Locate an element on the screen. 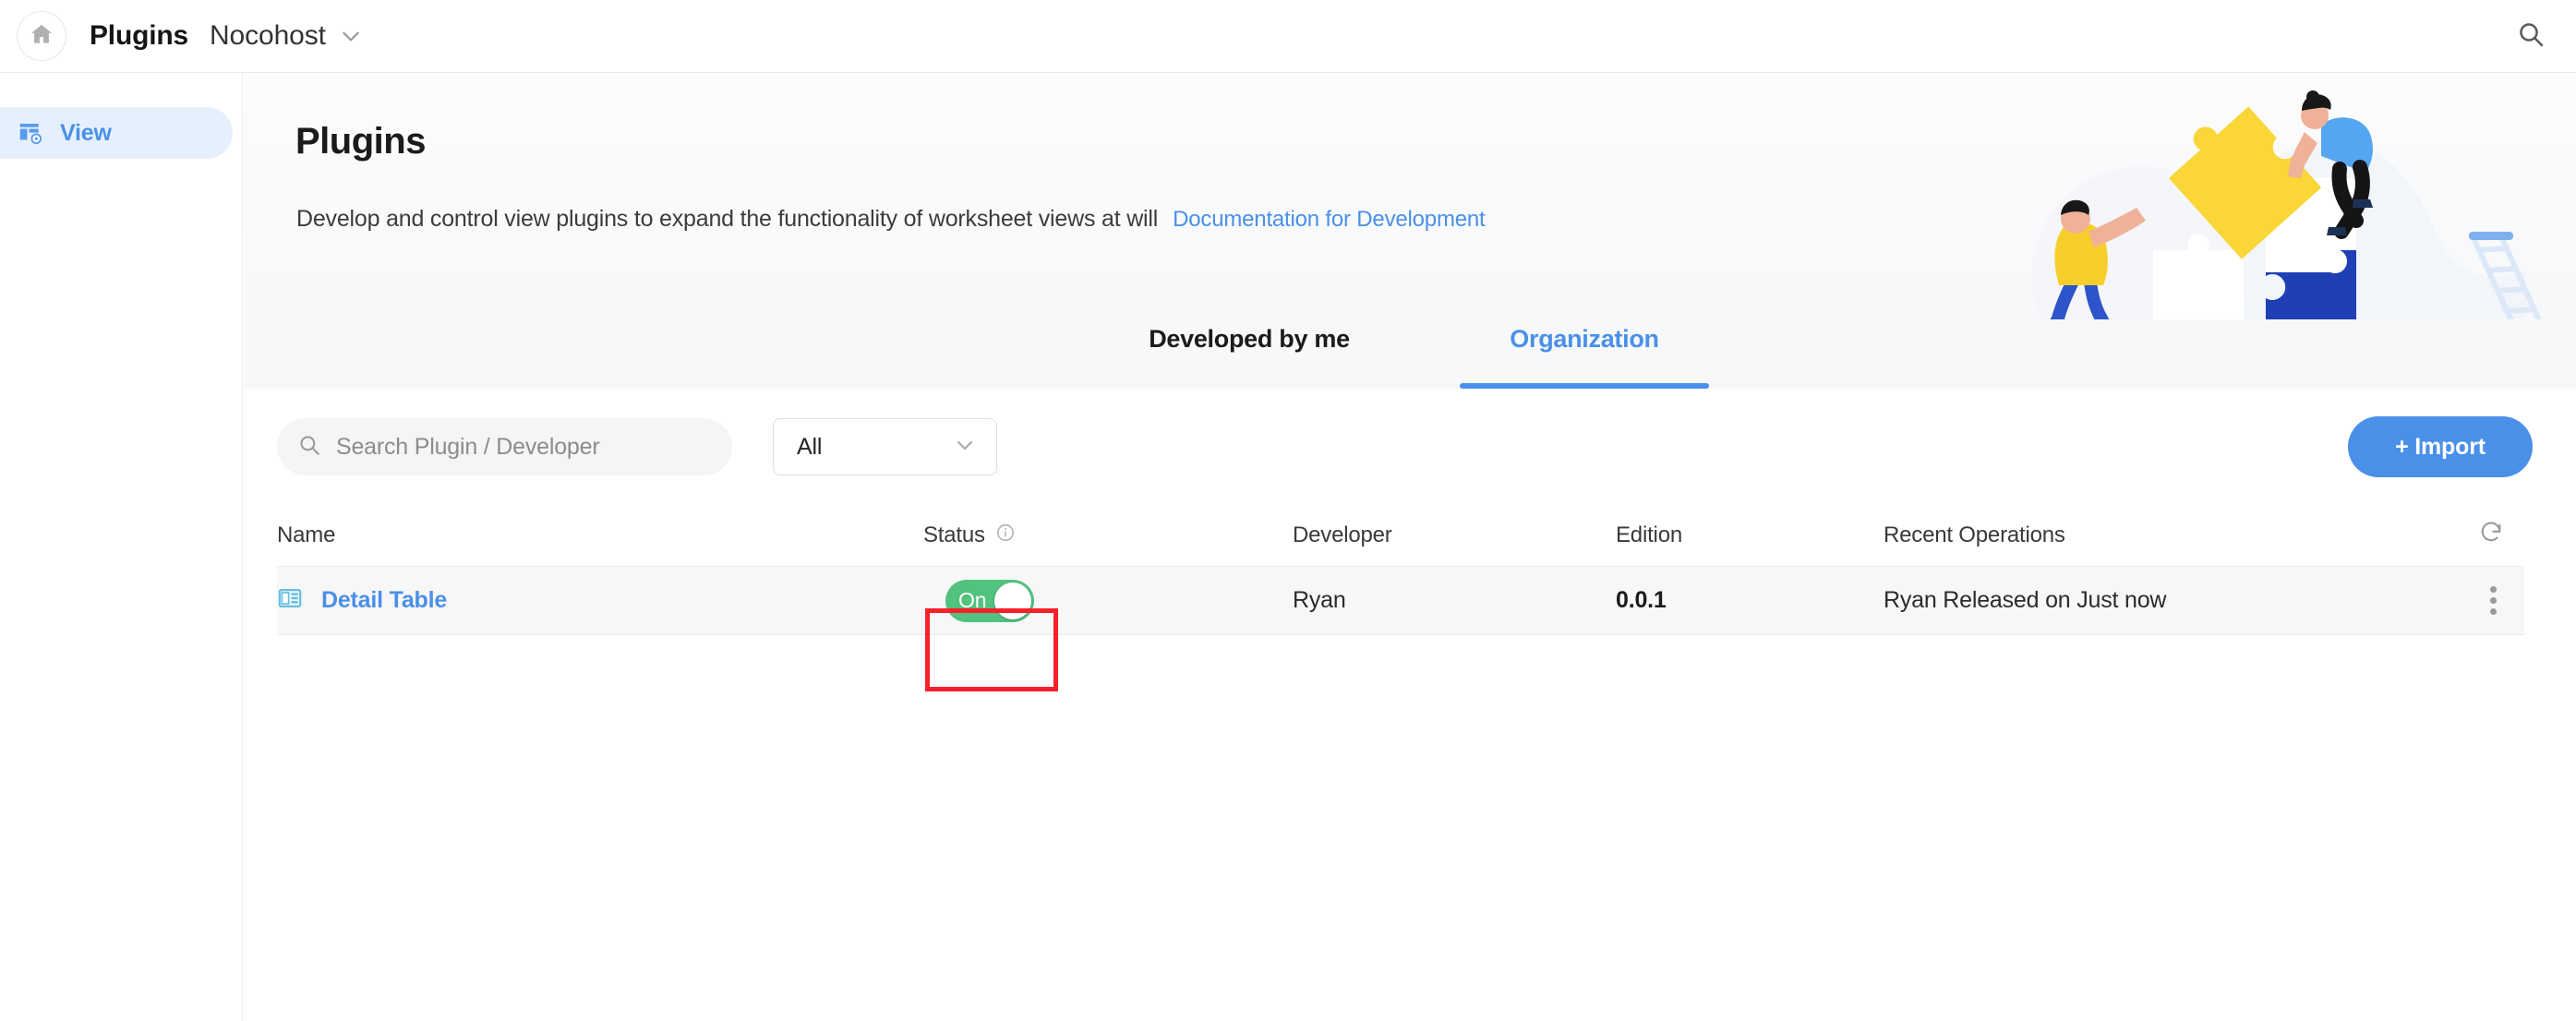 The width and height of the screenshot is (2576, 1021). refresh-button is located at coordinates (2434, 536).